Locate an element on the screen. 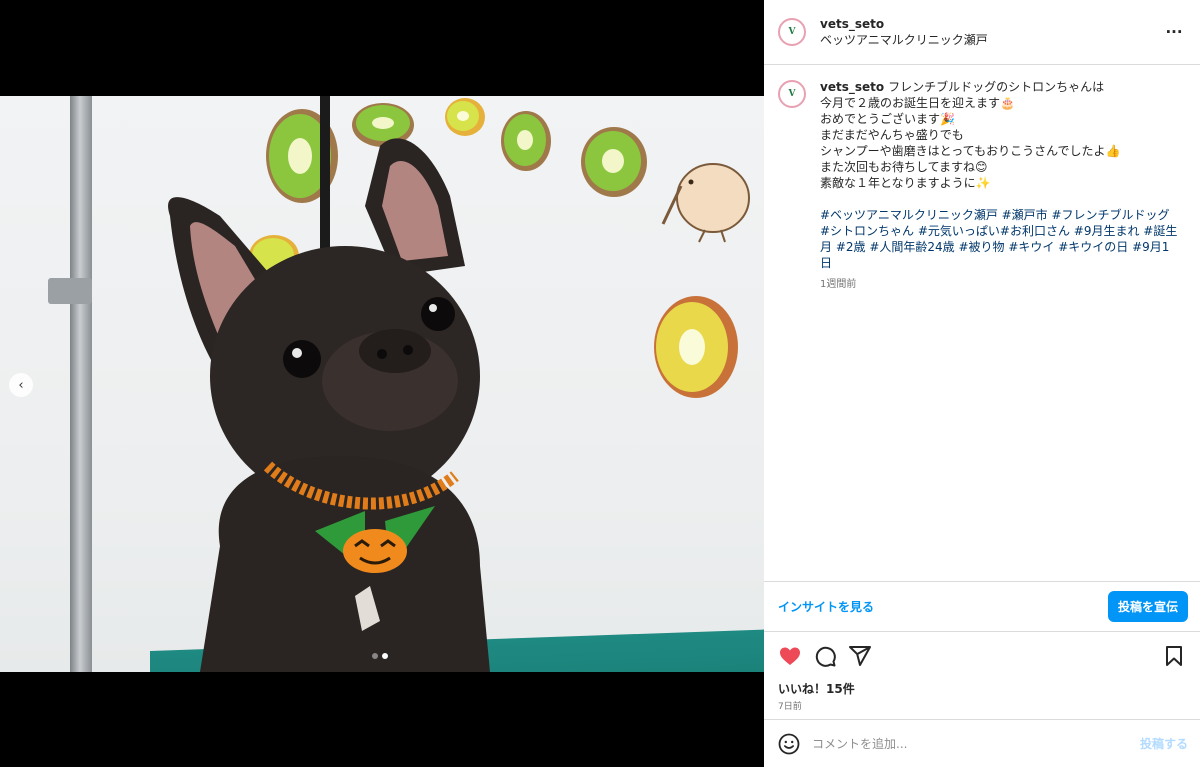 Image resolution: width=1200 pixels, height=767 pixels. like-button is located at coordinates (790, 656).